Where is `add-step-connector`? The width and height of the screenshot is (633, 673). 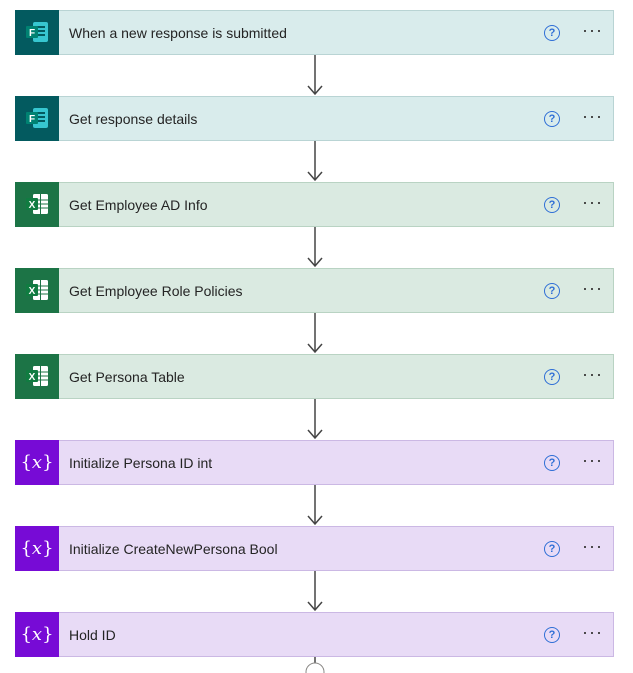 add-step-connector is located at coordinates (315, 665).